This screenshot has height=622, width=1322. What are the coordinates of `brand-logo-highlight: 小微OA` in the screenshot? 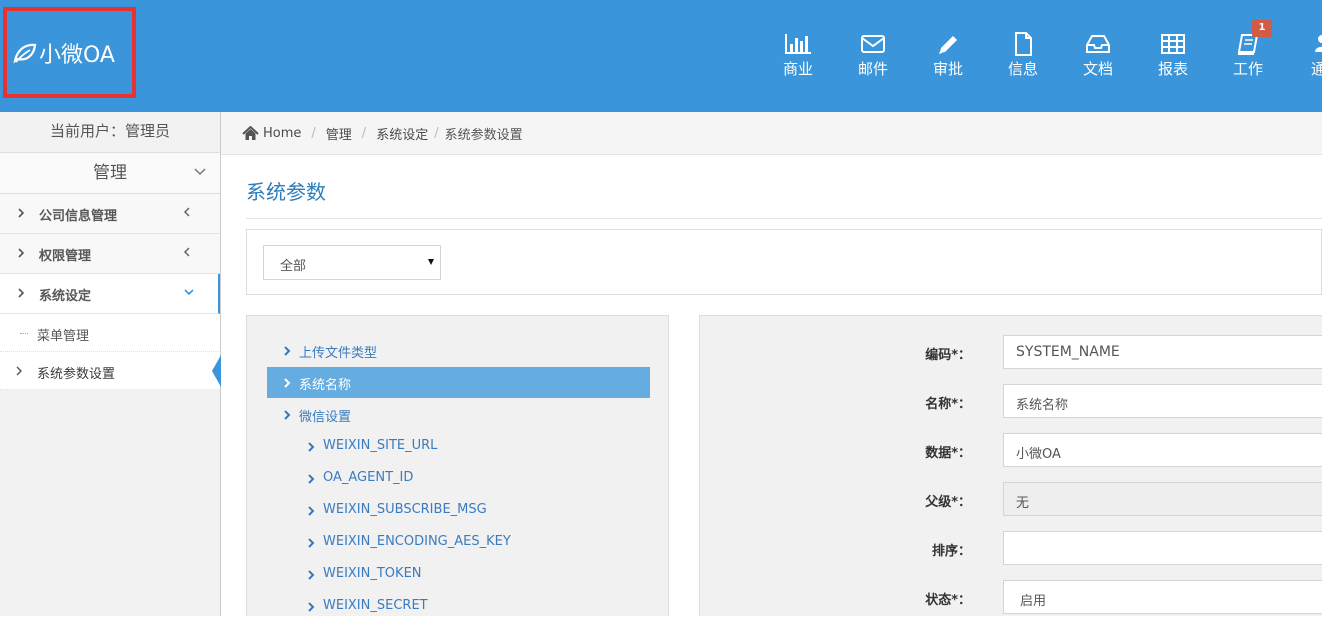 It's located at (69, 52).